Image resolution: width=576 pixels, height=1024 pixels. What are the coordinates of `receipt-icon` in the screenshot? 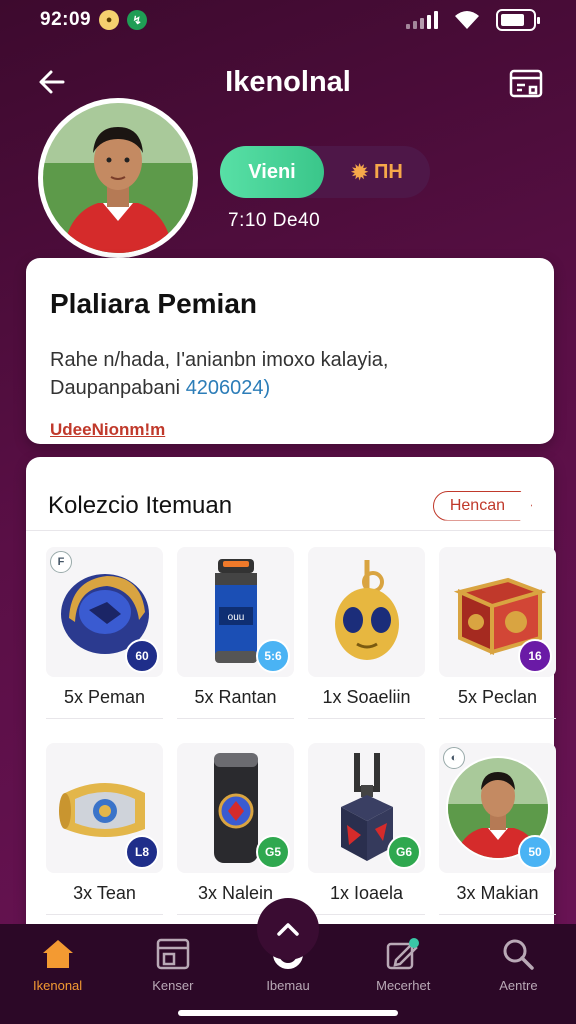 It's located at (526, 83).